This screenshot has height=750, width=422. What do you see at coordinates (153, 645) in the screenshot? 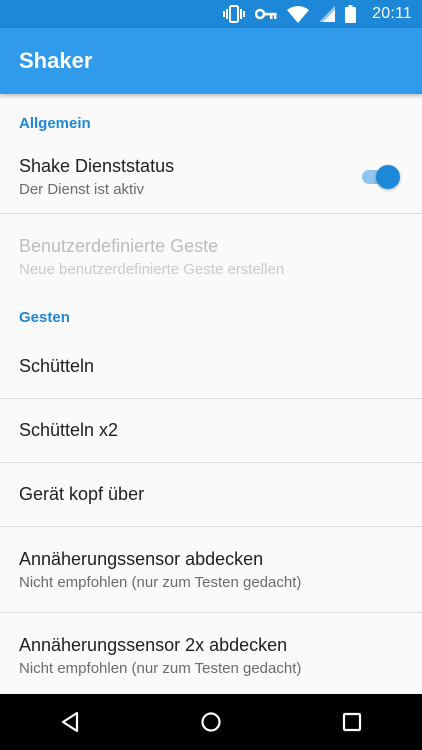
I see `pref-gesture-proximity-x2-title: Annäherungssensor 2x abdecken` at bounding box center [153, 645].